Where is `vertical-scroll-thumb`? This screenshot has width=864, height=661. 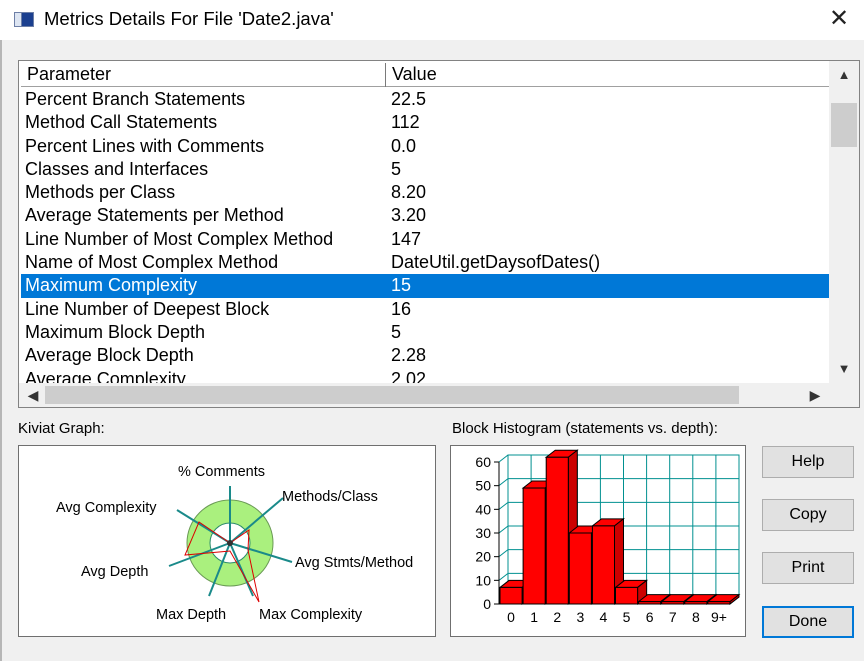 vertical-scroll-thumb is located at coordinates (844, 125).